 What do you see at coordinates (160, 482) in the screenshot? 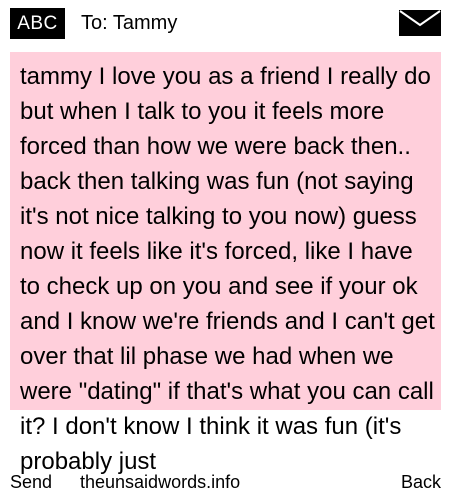
I see `watermark: theunsaidwords.info` at bounding box center [160, 482].